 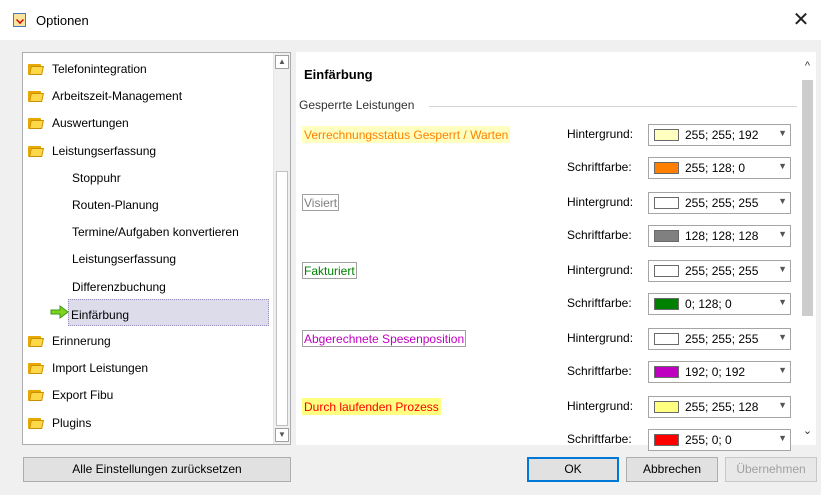 What do you see at coordinates (117, 96) in the screenshot?
I see `tree-item-label: Arbeitszeit-Management` at bounding box center [117, 96].